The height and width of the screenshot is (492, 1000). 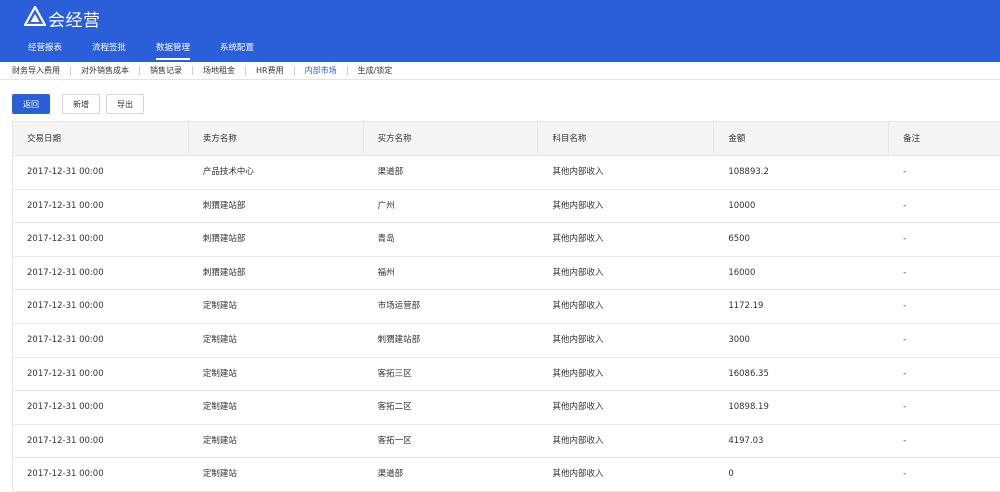 I want to click on cell-buyer: 青岛, so click(x=386, y=239).